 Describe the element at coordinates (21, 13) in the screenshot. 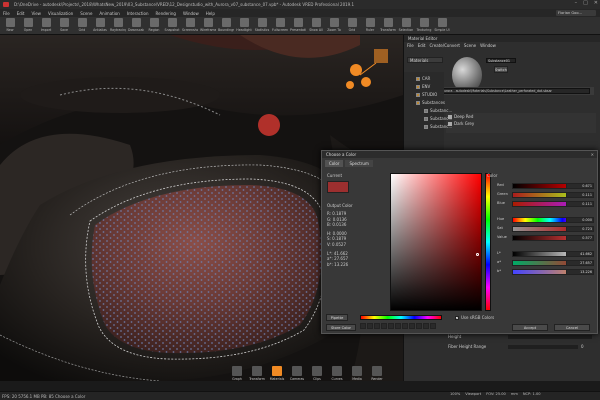

I see `menu-edit: Edit` at that location.